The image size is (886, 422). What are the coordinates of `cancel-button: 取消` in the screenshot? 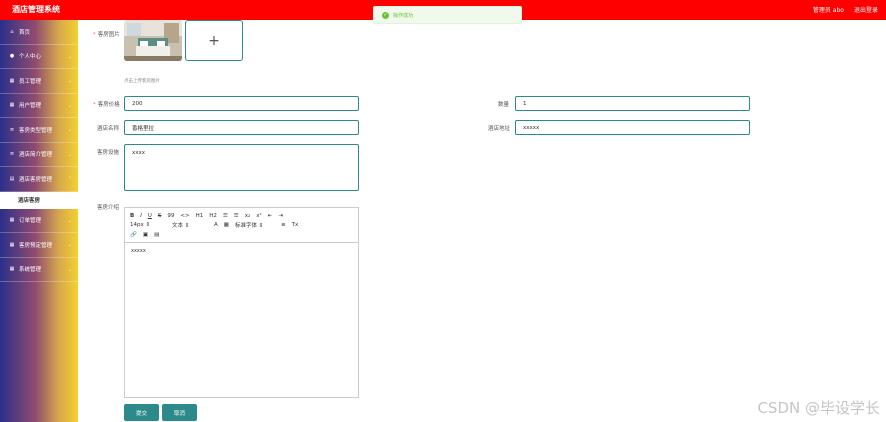 It's located at (179, 412).